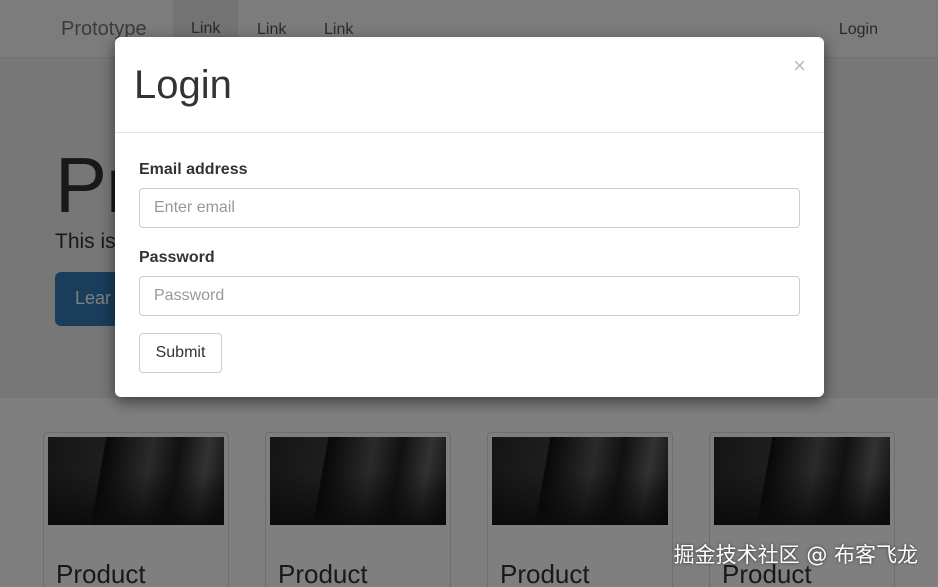 The image size is (938, 587). Describe the element at coordinates (795, 555) in the screenshot. I see `watermark: 掘金技术社区 @ 布客飞龙` at that location.